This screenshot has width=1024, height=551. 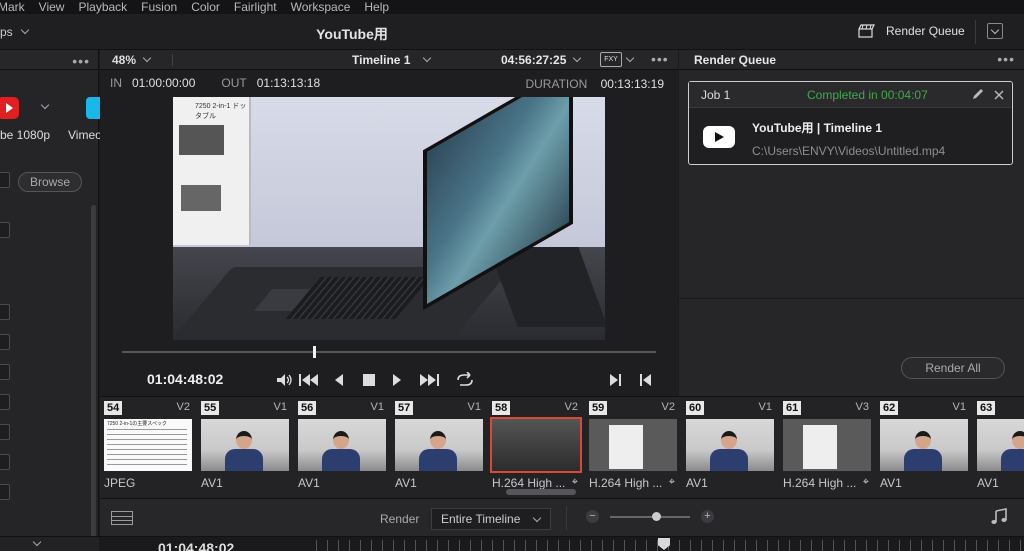 I want to click on zoom-slider-handle, so click(x=656, y=516).